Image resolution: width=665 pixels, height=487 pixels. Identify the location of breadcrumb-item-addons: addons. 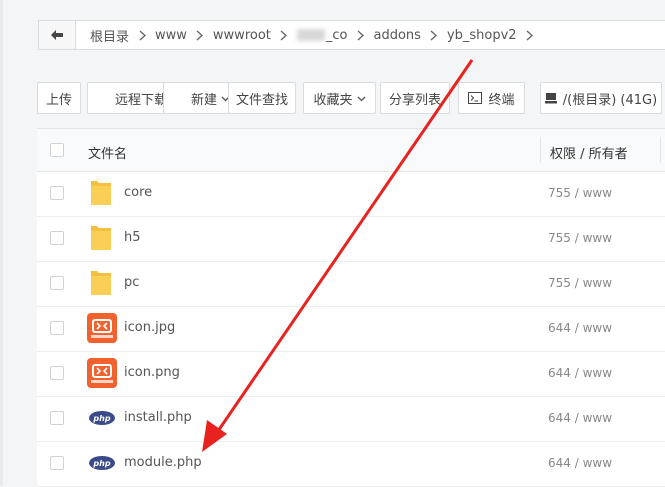
(397, 35).